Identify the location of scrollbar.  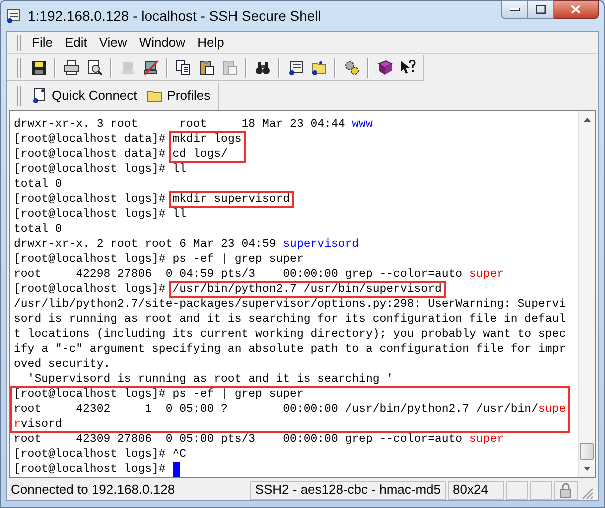
(586, 294).